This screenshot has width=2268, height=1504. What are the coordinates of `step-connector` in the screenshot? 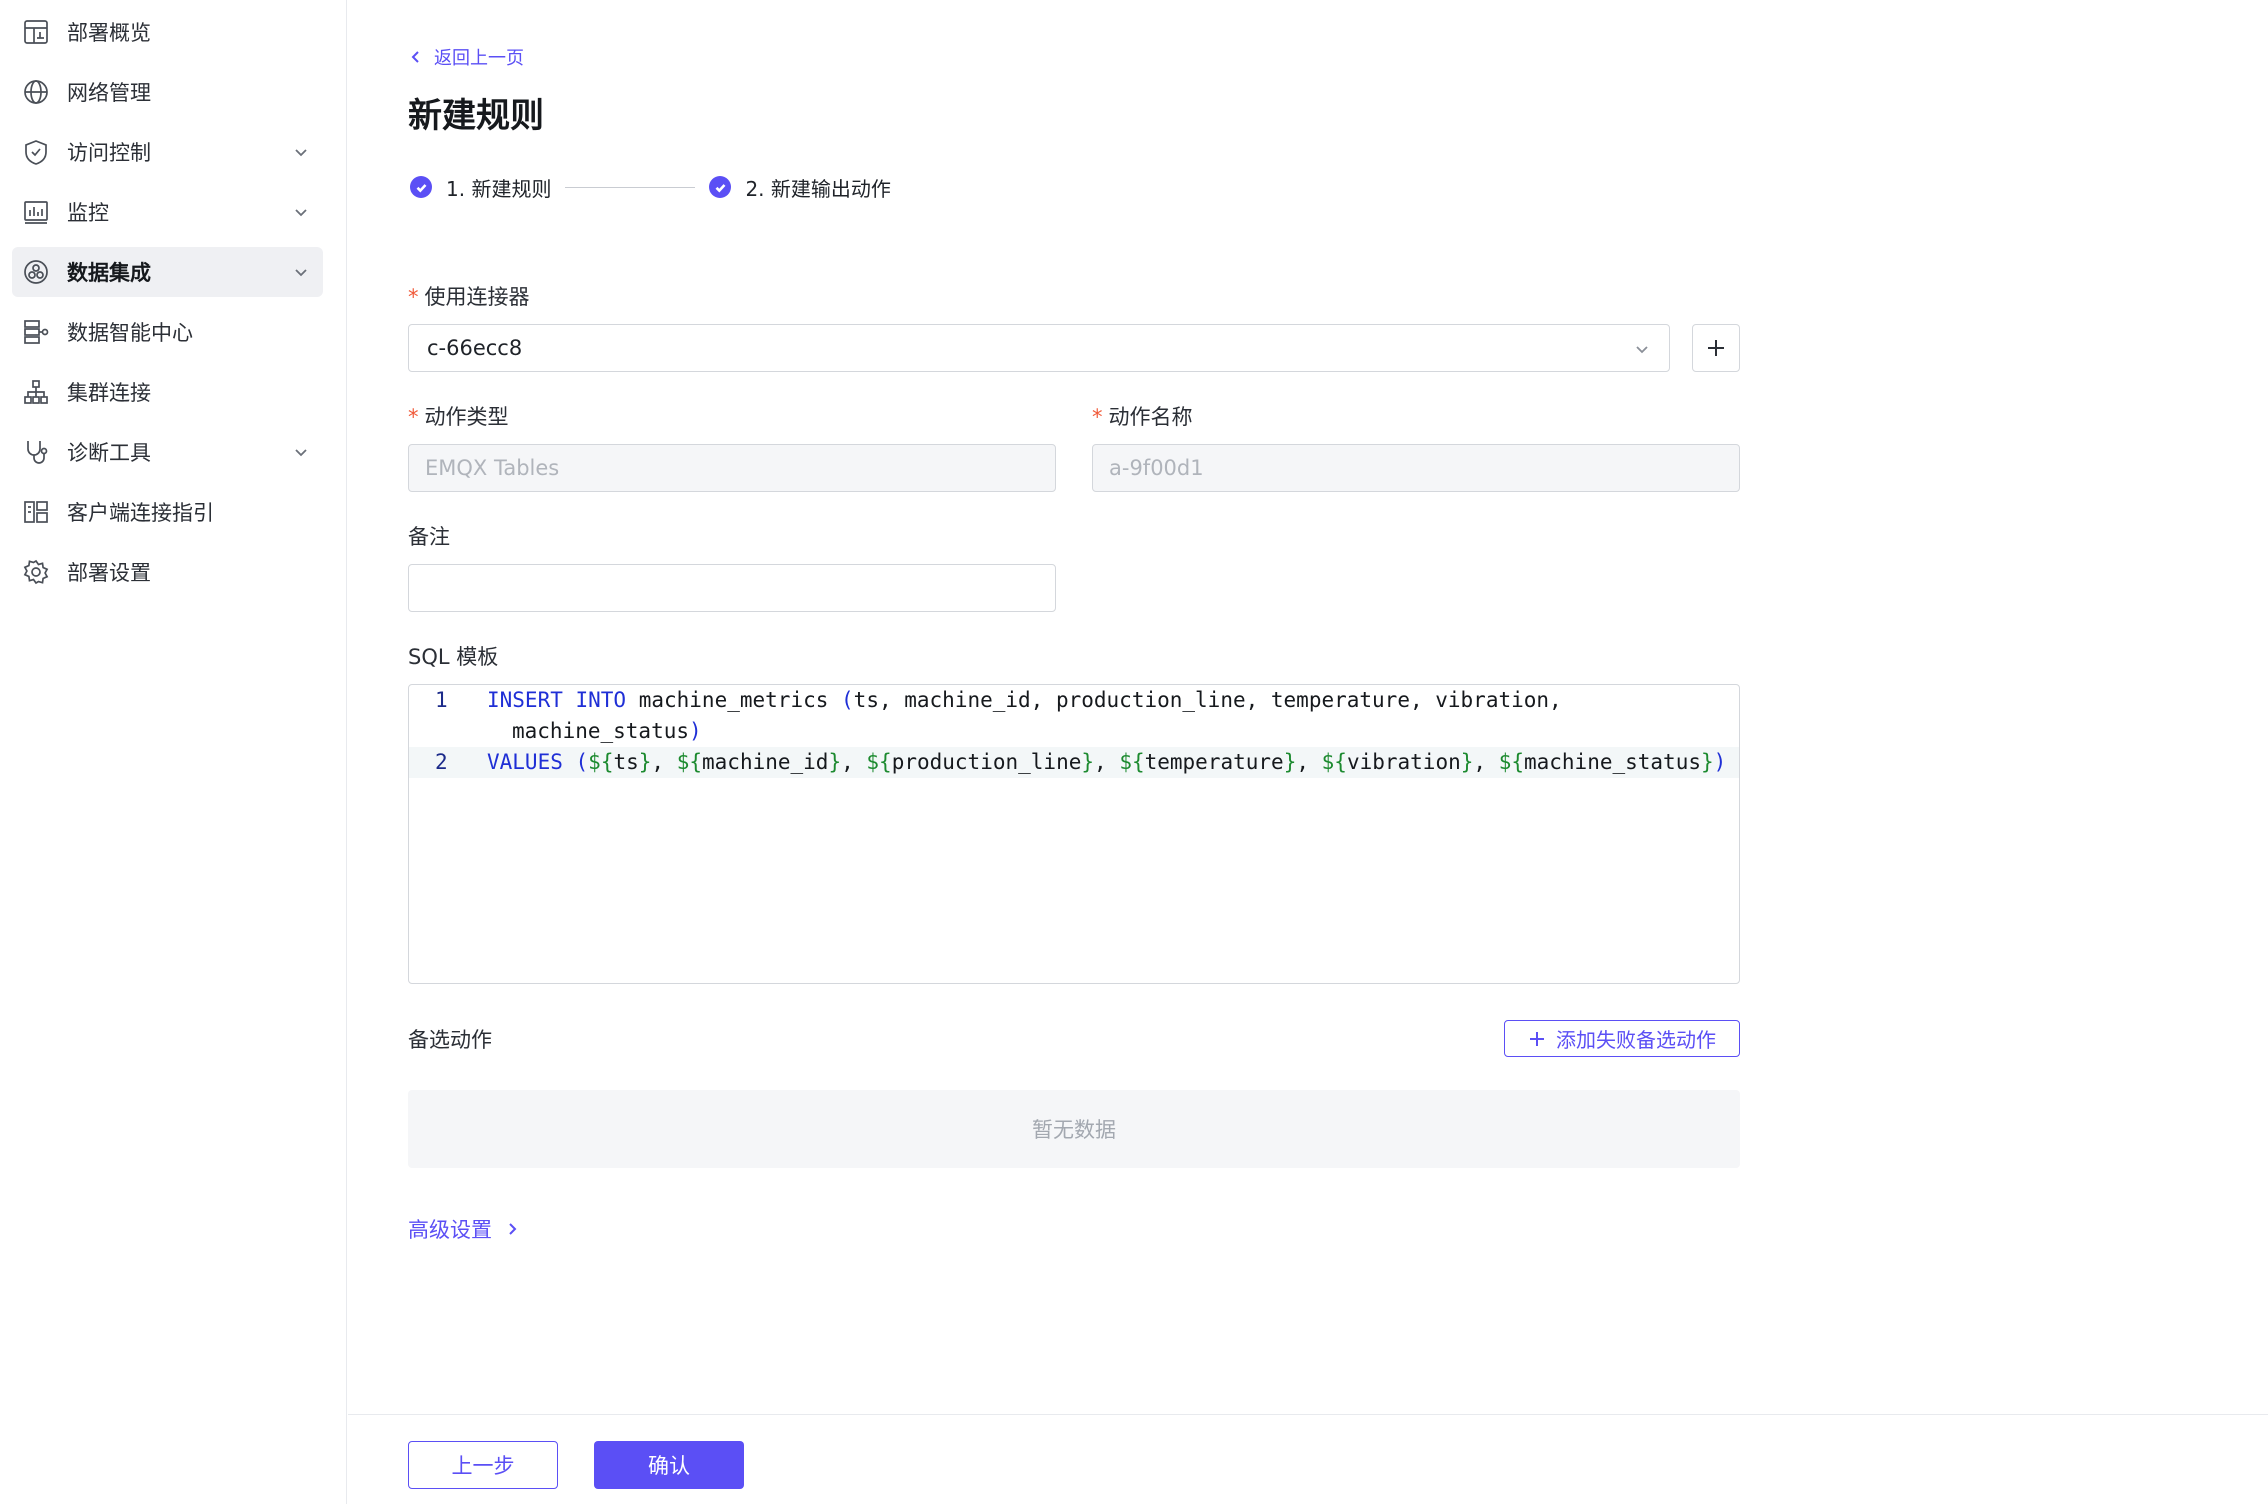 It's located at (630, 187).